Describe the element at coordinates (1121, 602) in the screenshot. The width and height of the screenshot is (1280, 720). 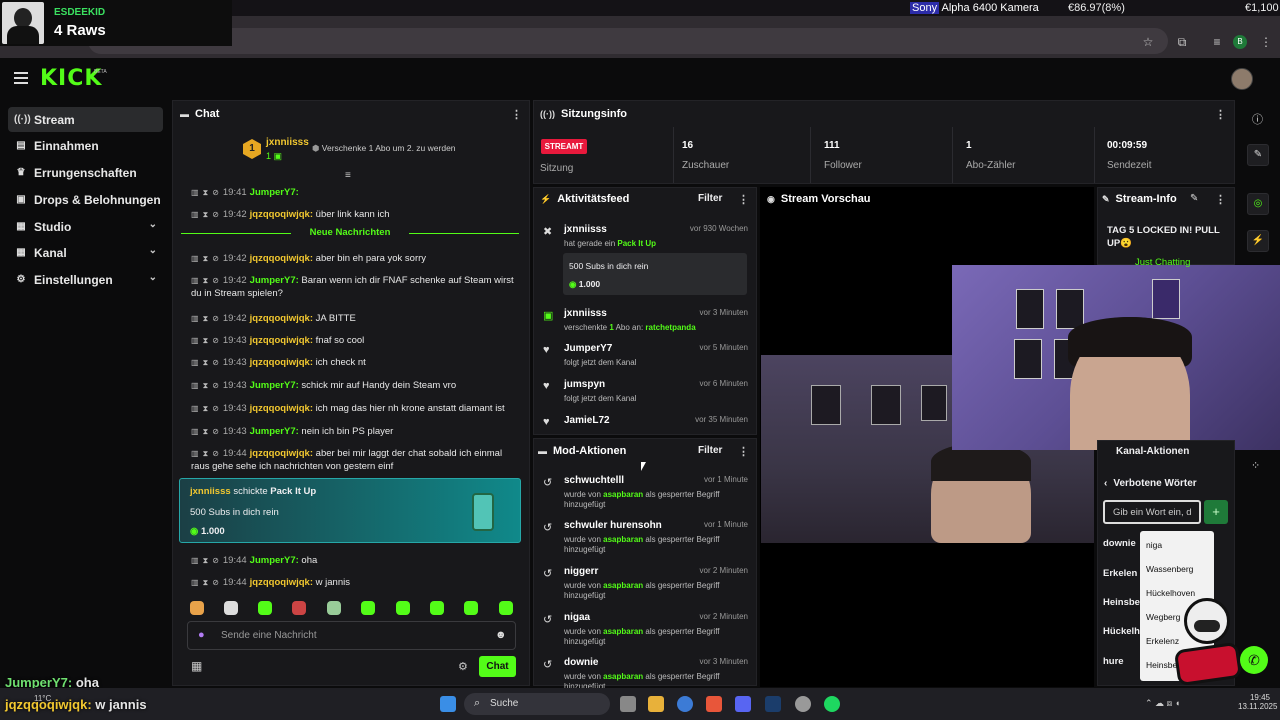
I see `banned-word-item: Heinsbe` at that location.